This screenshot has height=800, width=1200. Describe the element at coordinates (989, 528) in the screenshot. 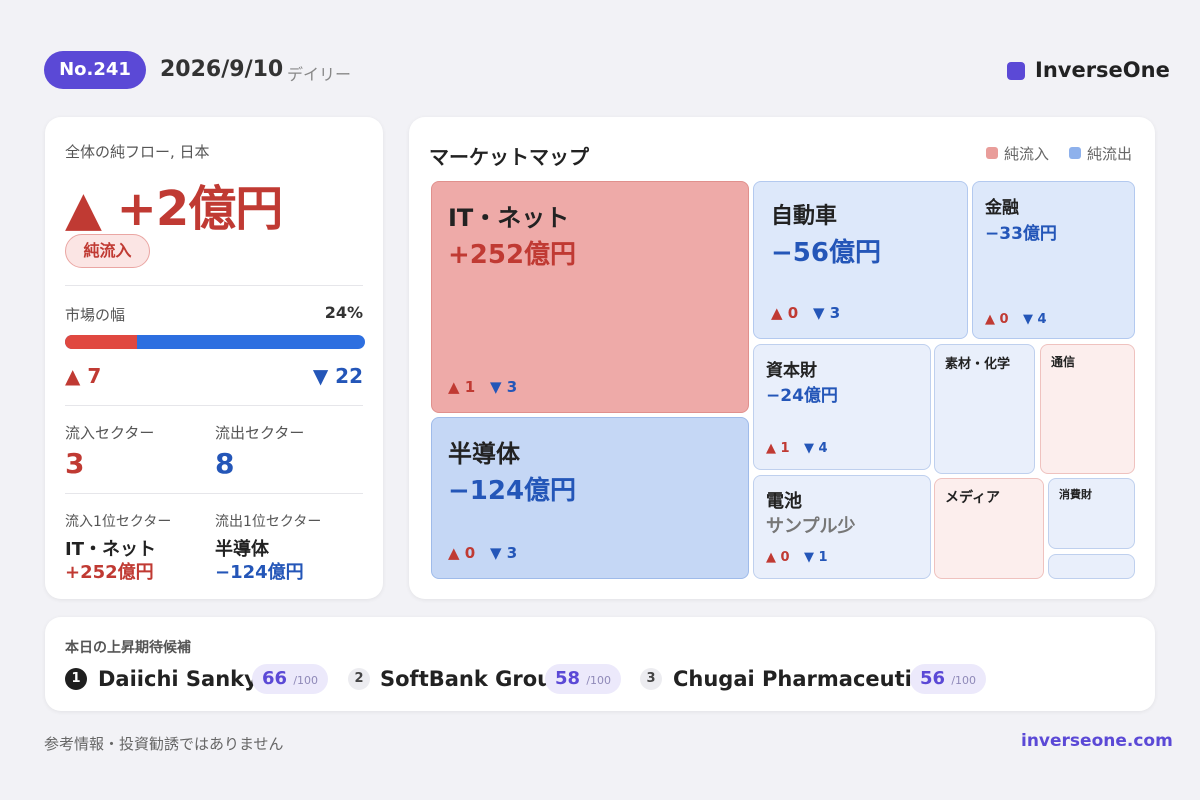

I see `tile-media: メディア` at that location.